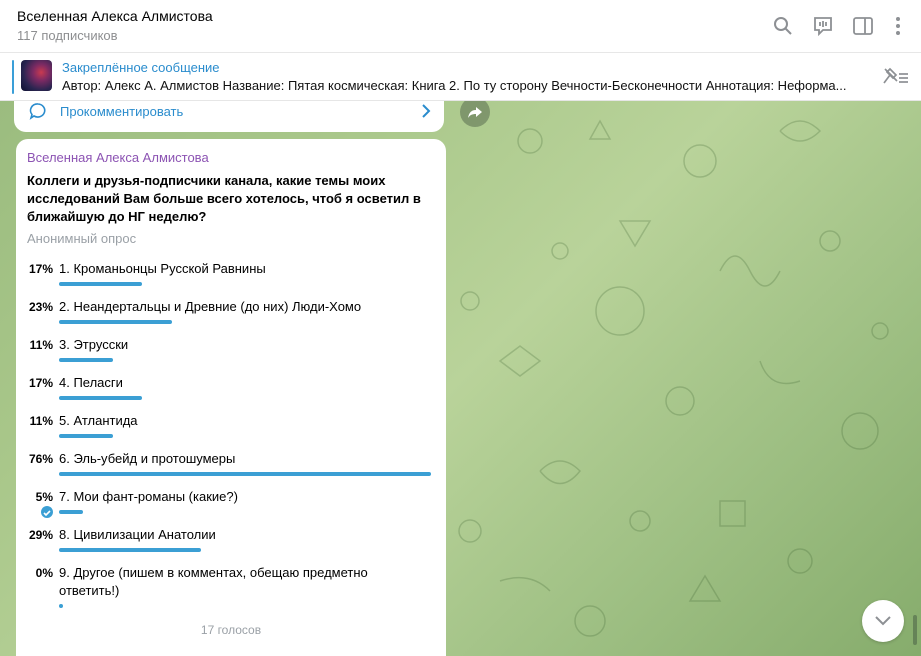 The width and height of the screenshot is (921, 656). I want to click on comment-bubble-icon, so click(37, 111).